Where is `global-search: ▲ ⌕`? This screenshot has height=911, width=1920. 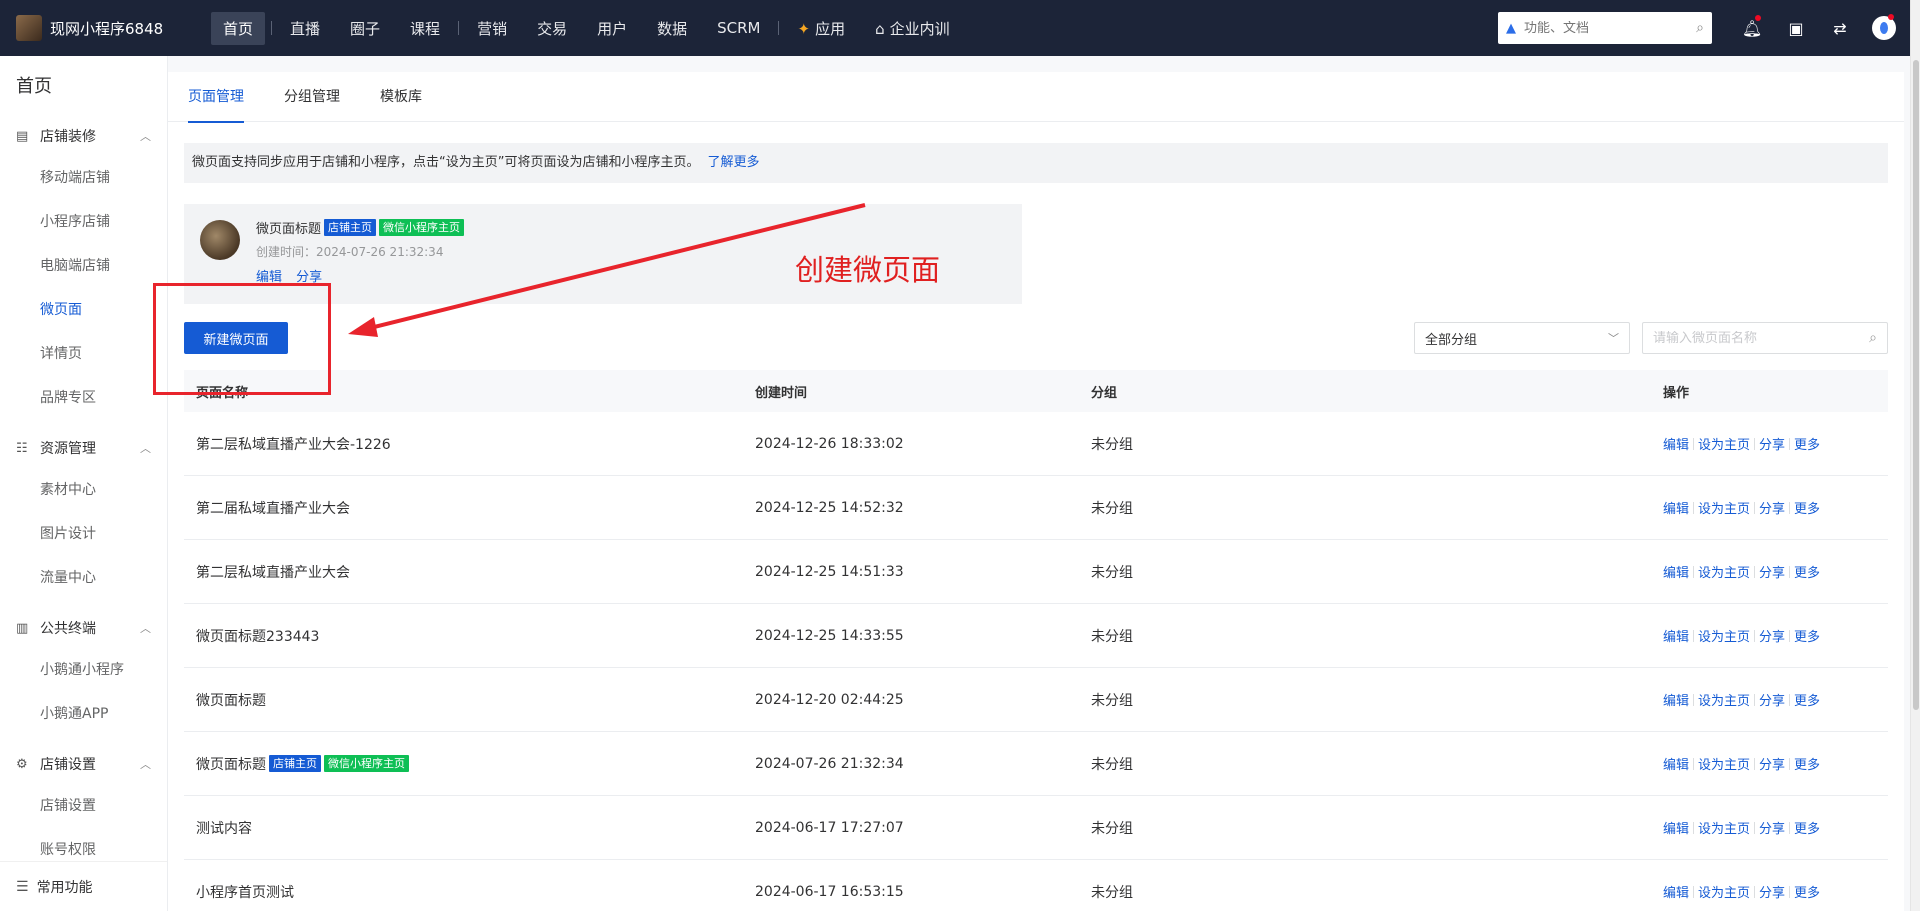 global-search: ▲ ⌕ is located at coordinates (1605, 28).